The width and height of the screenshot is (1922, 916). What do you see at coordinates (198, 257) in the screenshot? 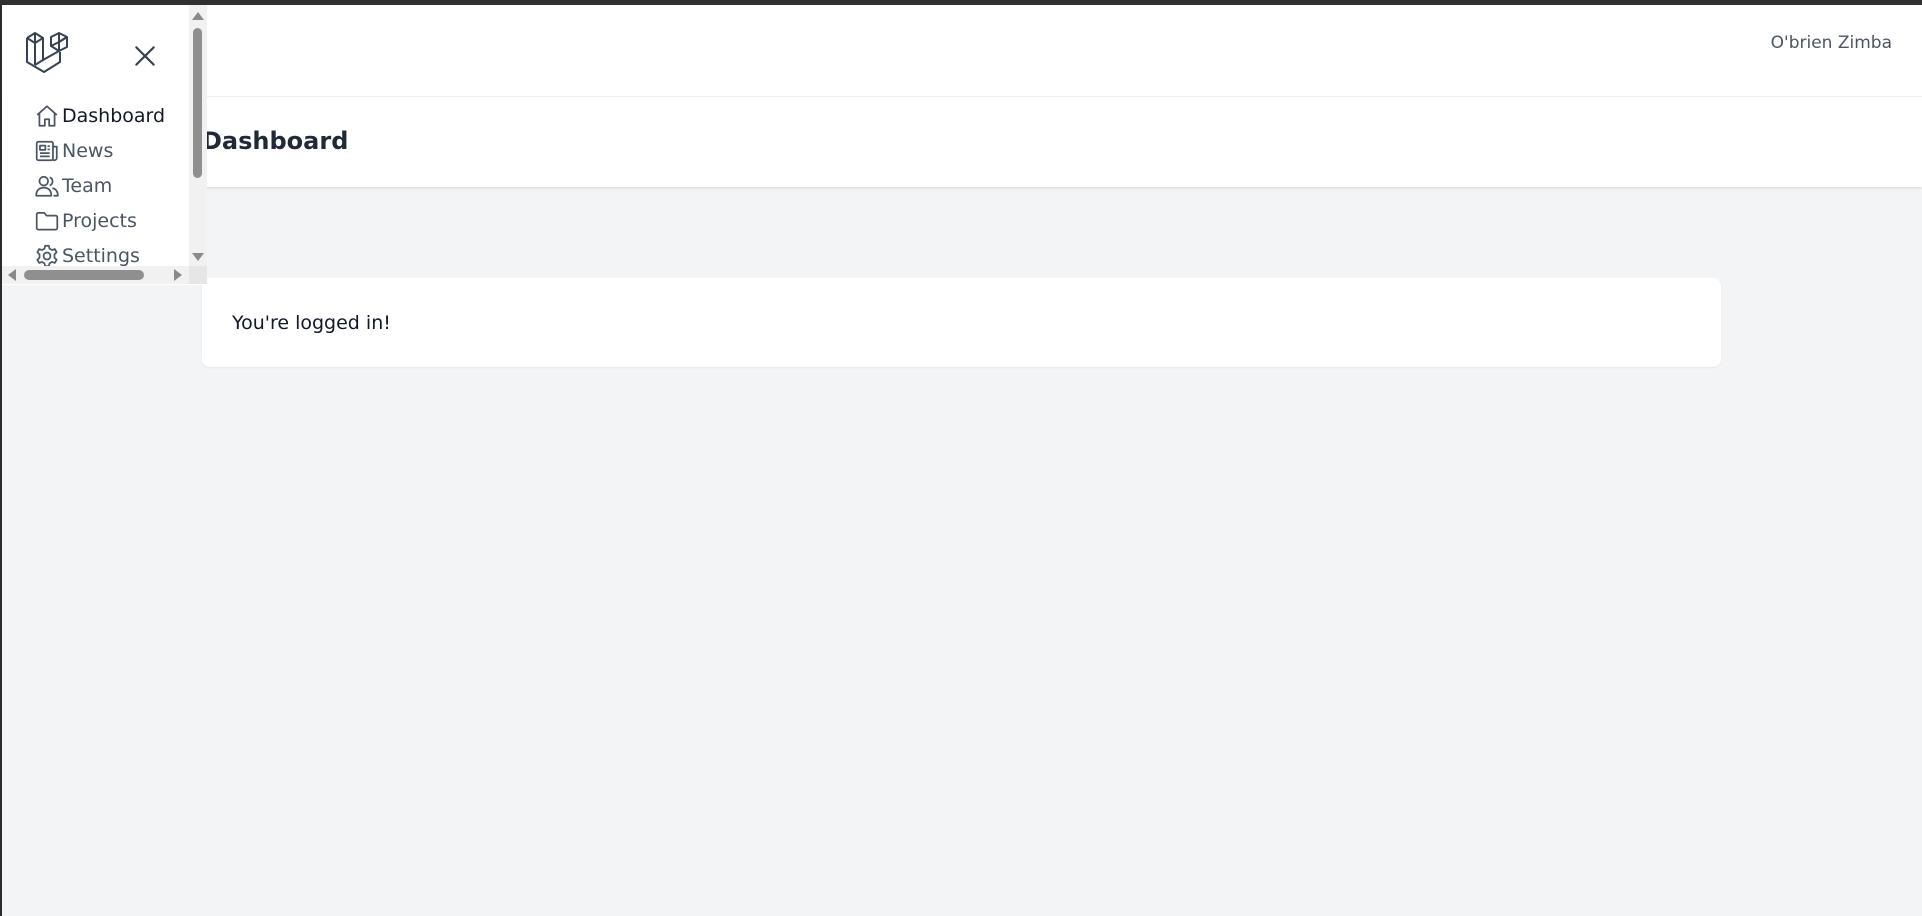
I see `scroll-down-arrow-icon` at bounding box center [198, 257].